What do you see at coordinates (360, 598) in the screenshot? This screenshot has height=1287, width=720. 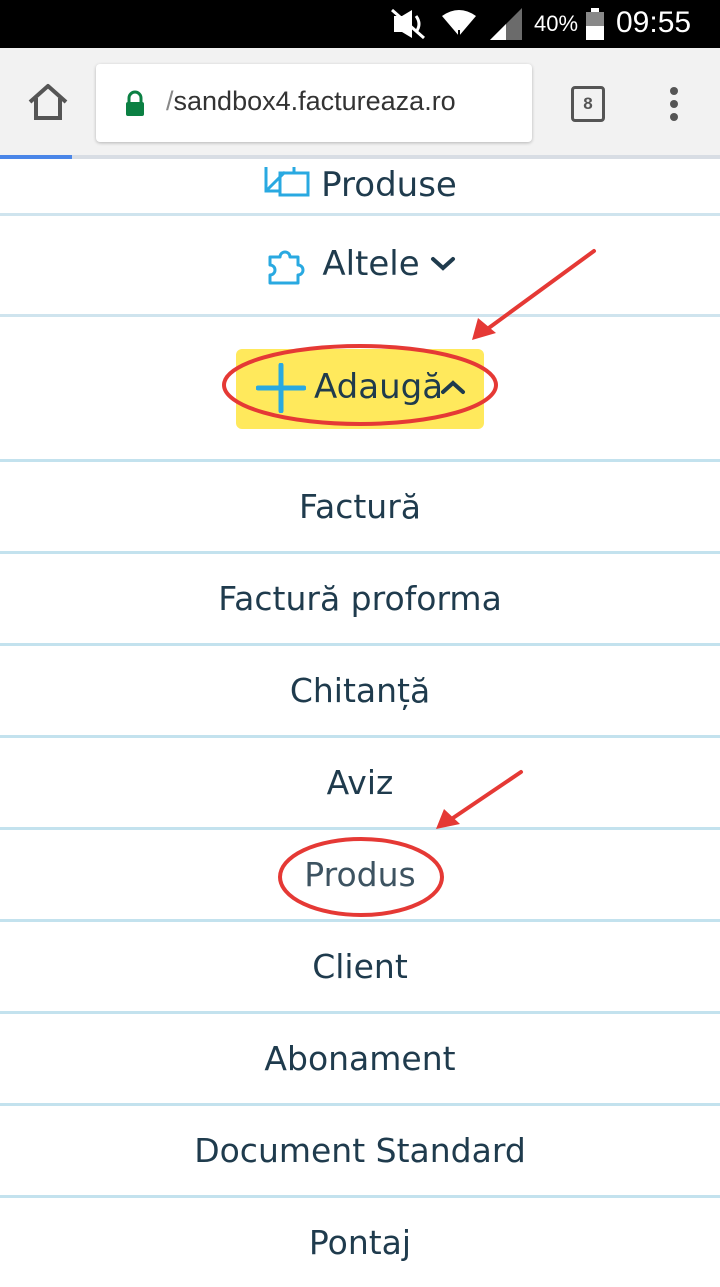 I see `submenu-item-factura-proforma: Factură proforma` at bounding box center [360, 598].